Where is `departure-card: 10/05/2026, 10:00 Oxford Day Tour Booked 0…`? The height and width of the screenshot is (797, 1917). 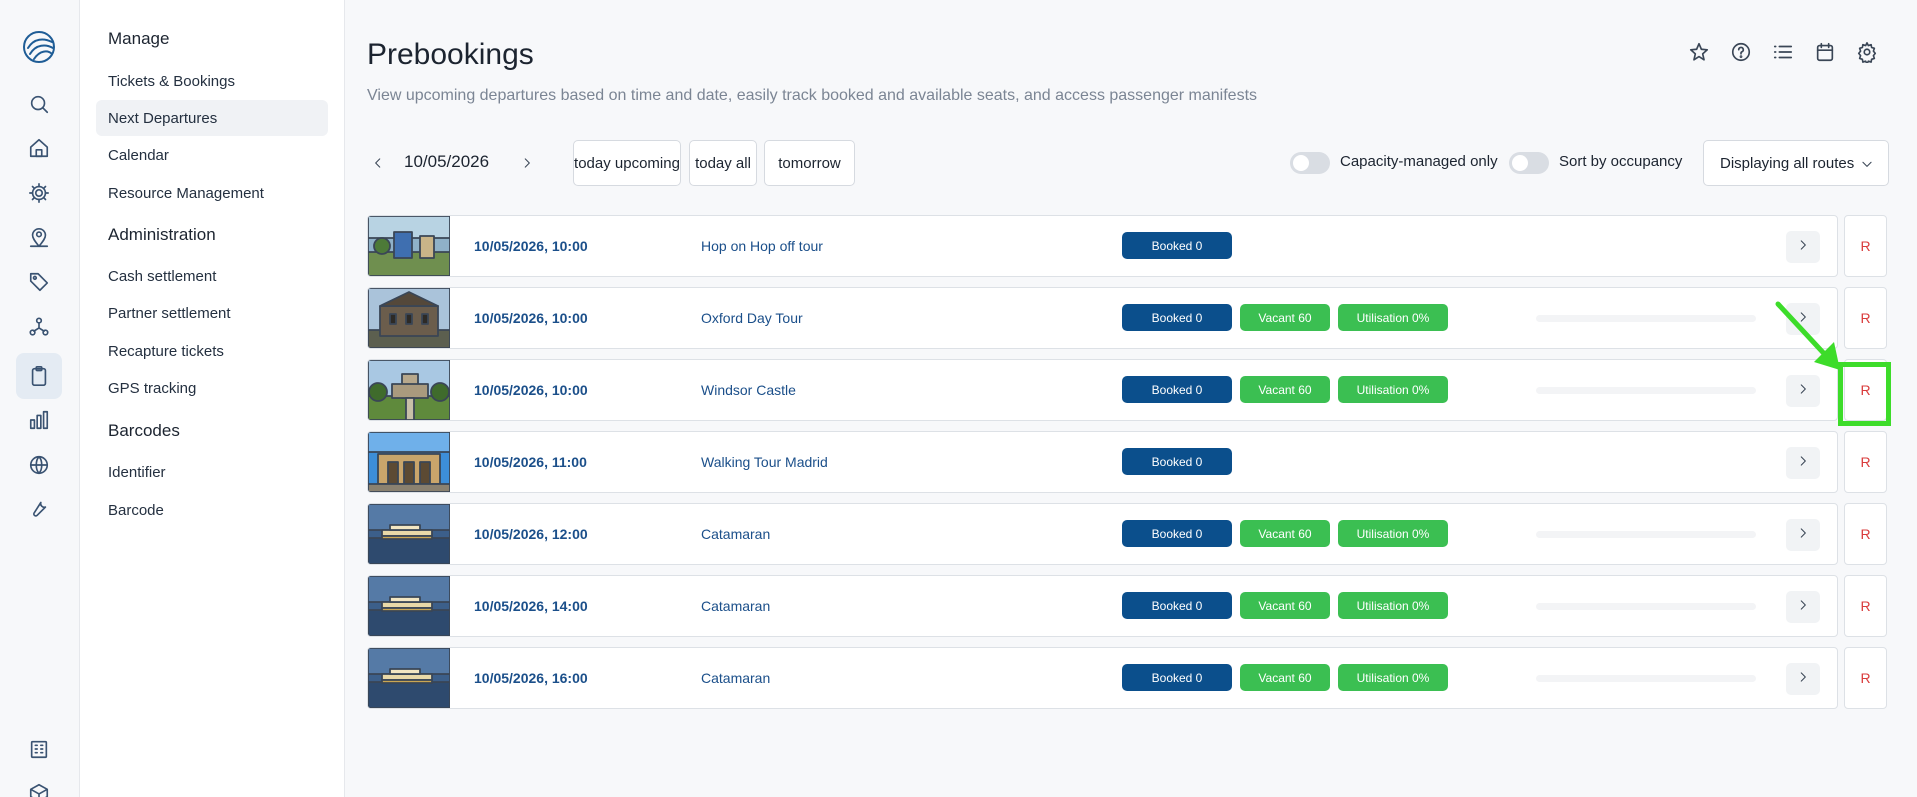 departure-card: 10/05/2026, 10:00 Oxford Day Tour Booked 0… is located at coordinates (1102, 318).